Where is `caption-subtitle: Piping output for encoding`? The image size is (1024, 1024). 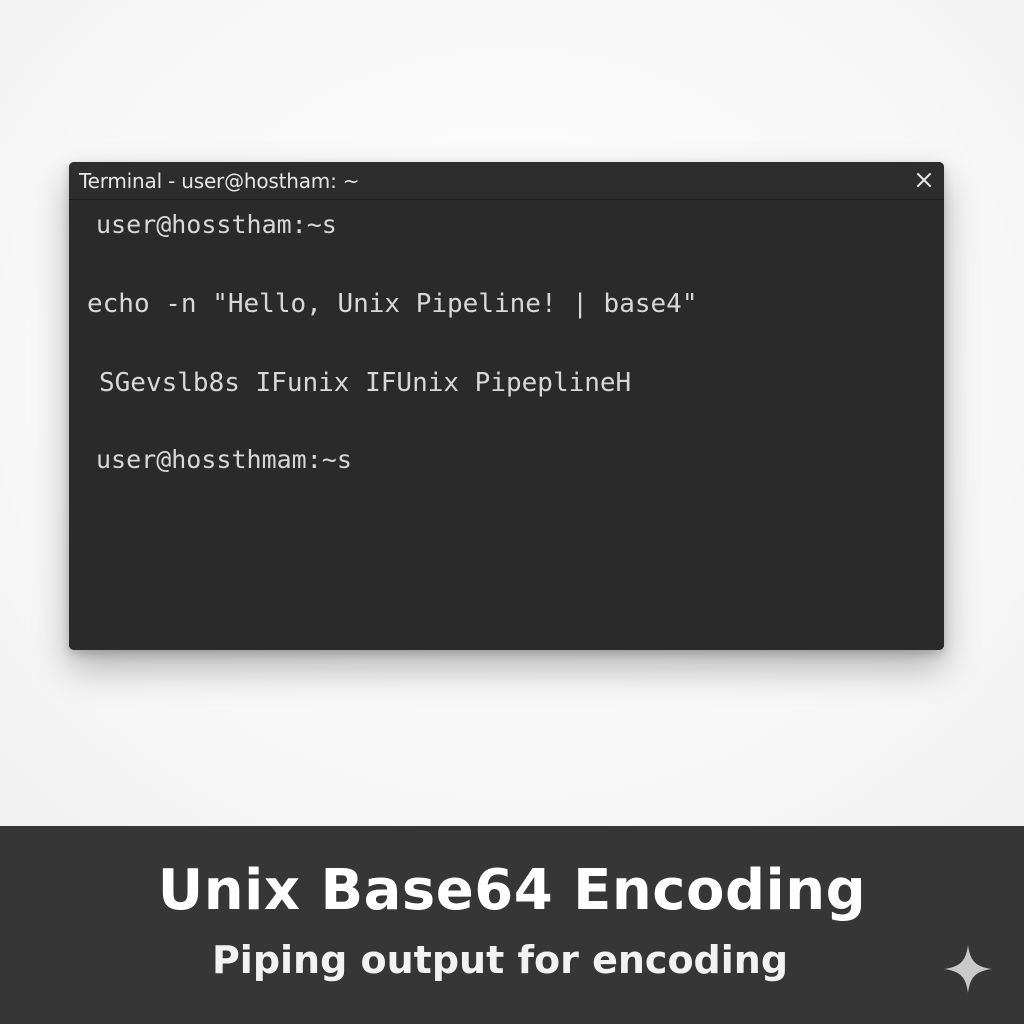 caption-subtitle: Piping output for encoding is located at coordinates (500, 960).